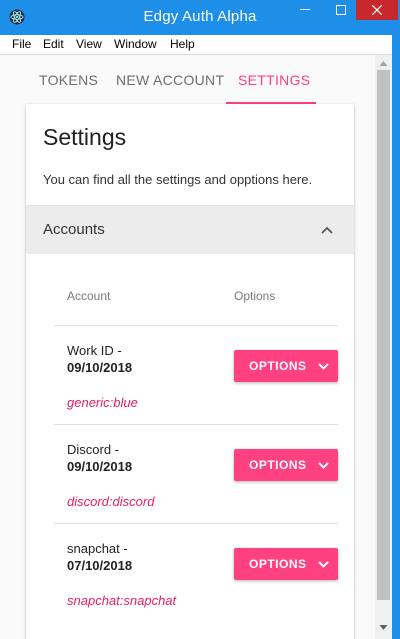  I want to click on tab-tokens: TOKENS, so click(68, 80).